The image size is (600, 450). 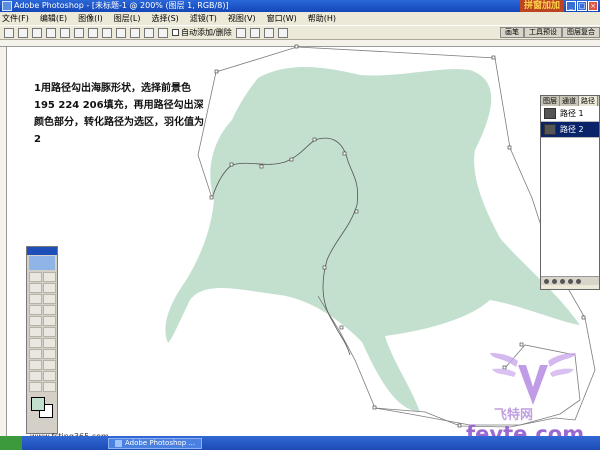 I want to click on load-selection-icon, so click(x=562, y=281).